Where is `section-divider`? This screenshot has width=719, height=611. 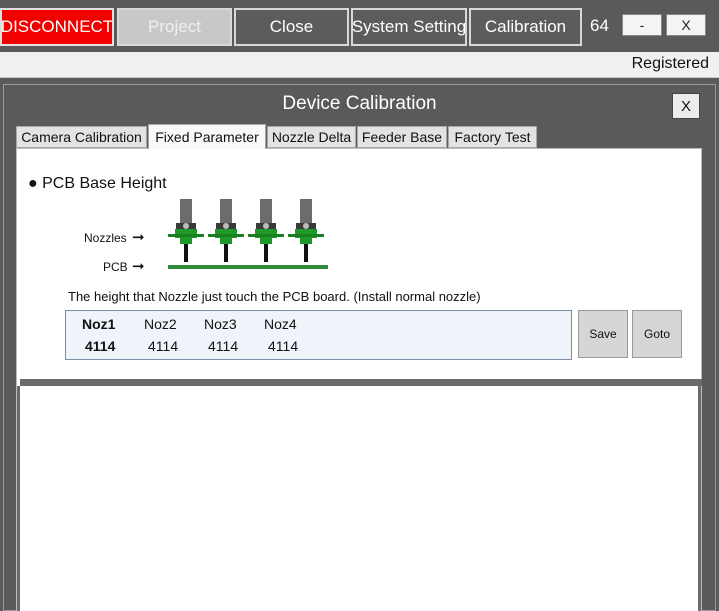 section-divider is located at coordinates (361, 382).